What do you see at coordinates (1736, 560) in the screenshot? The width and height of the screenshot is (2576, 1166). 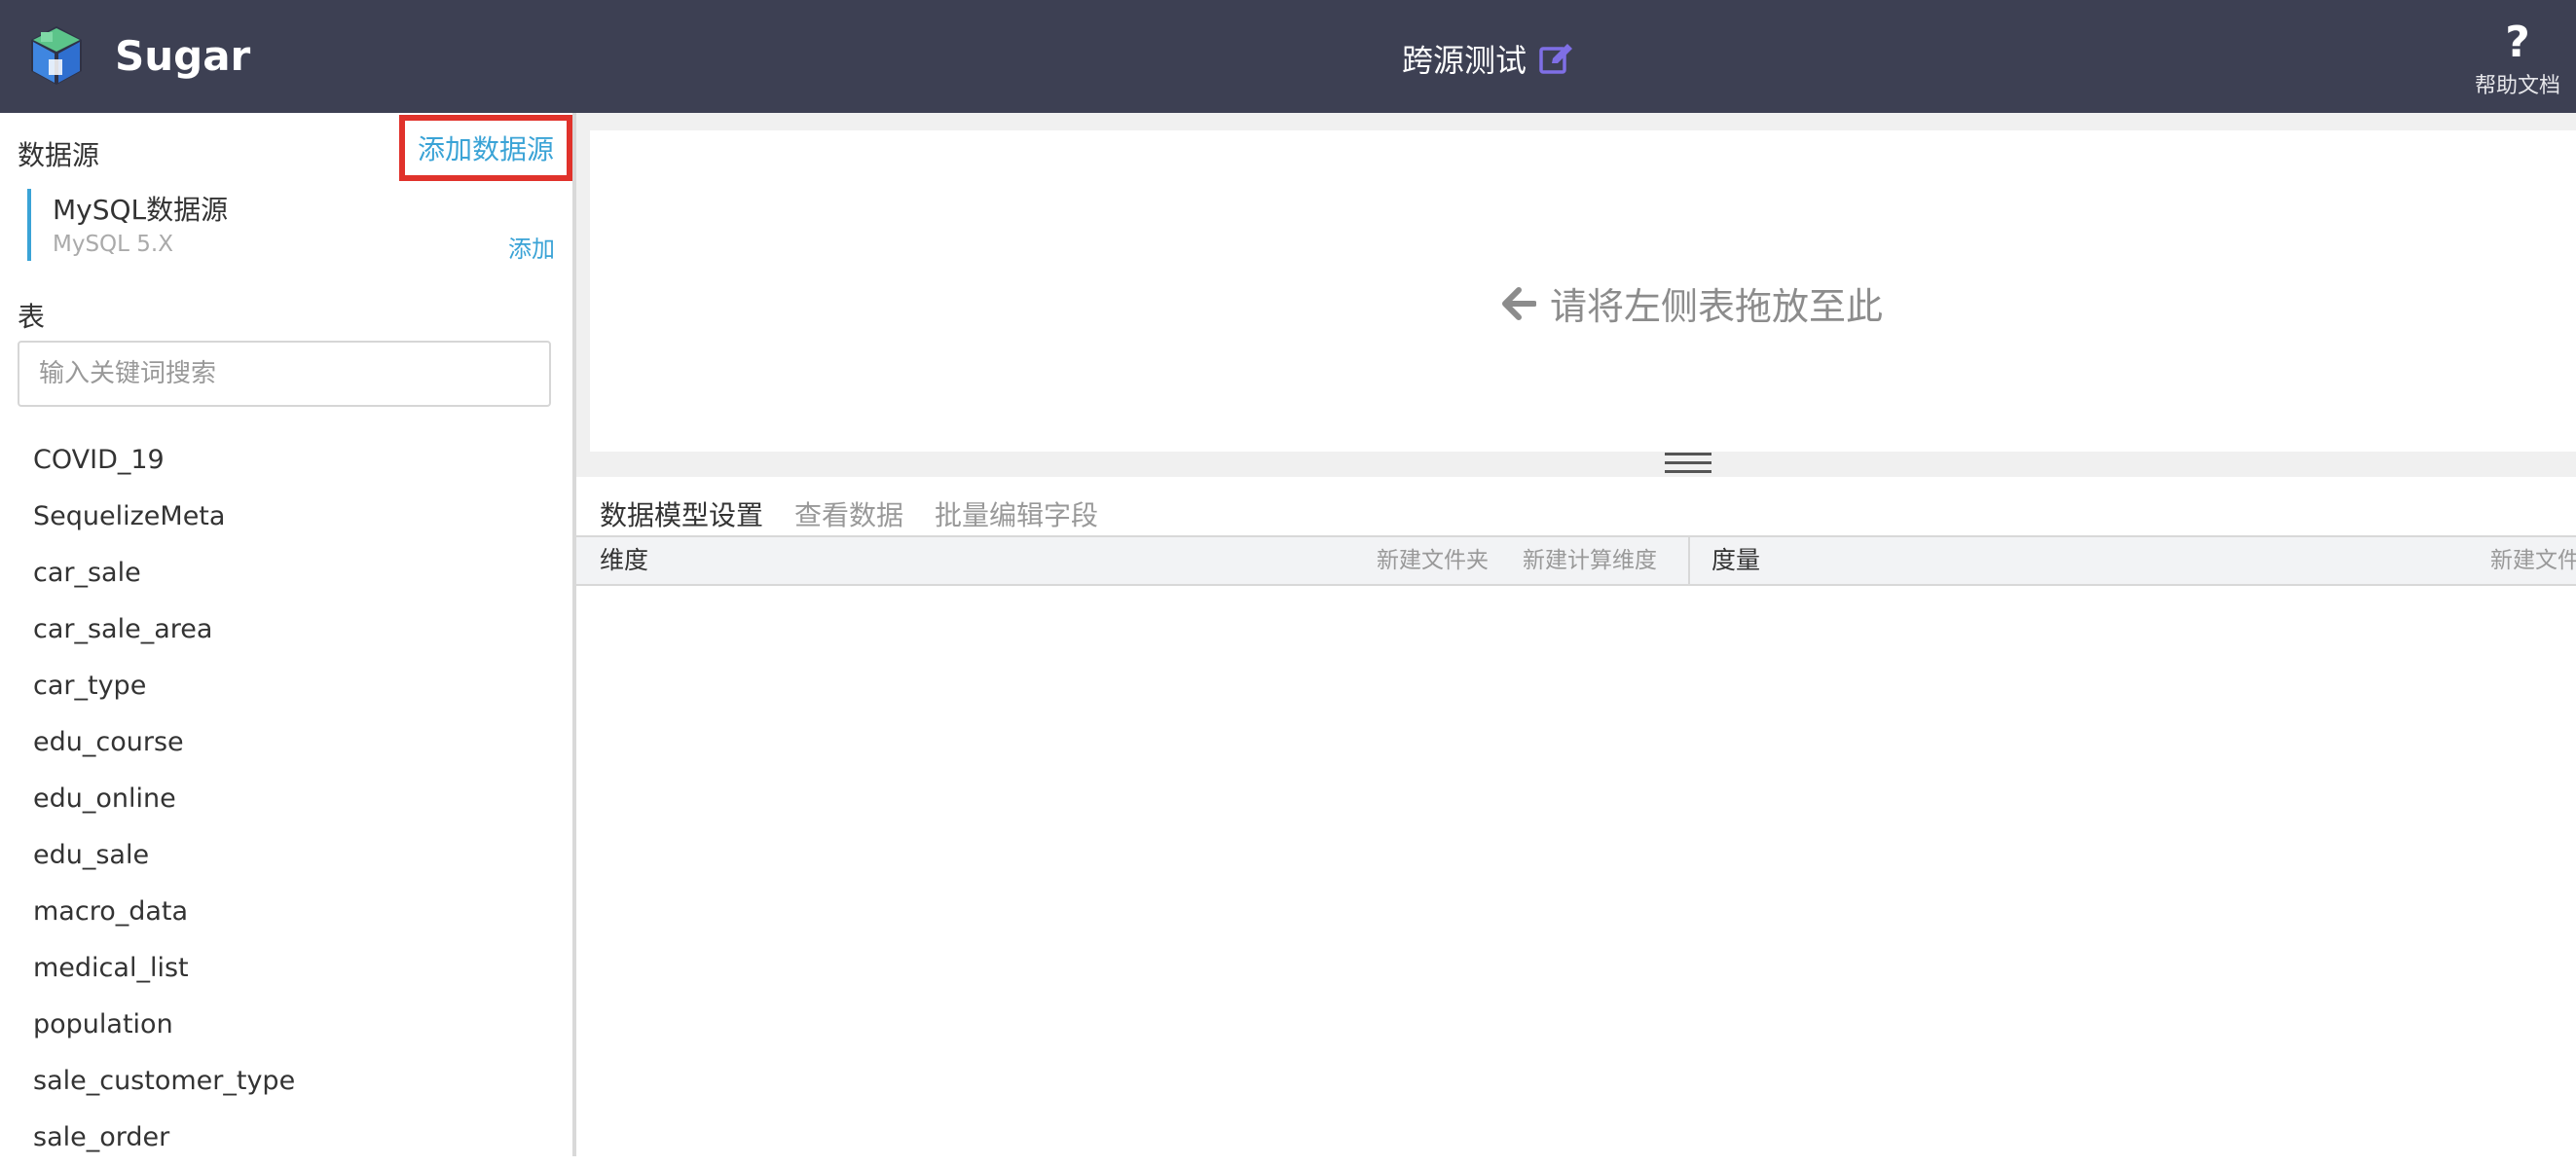 I see `measure-label: 度量` at bounding box center [1736, 560].